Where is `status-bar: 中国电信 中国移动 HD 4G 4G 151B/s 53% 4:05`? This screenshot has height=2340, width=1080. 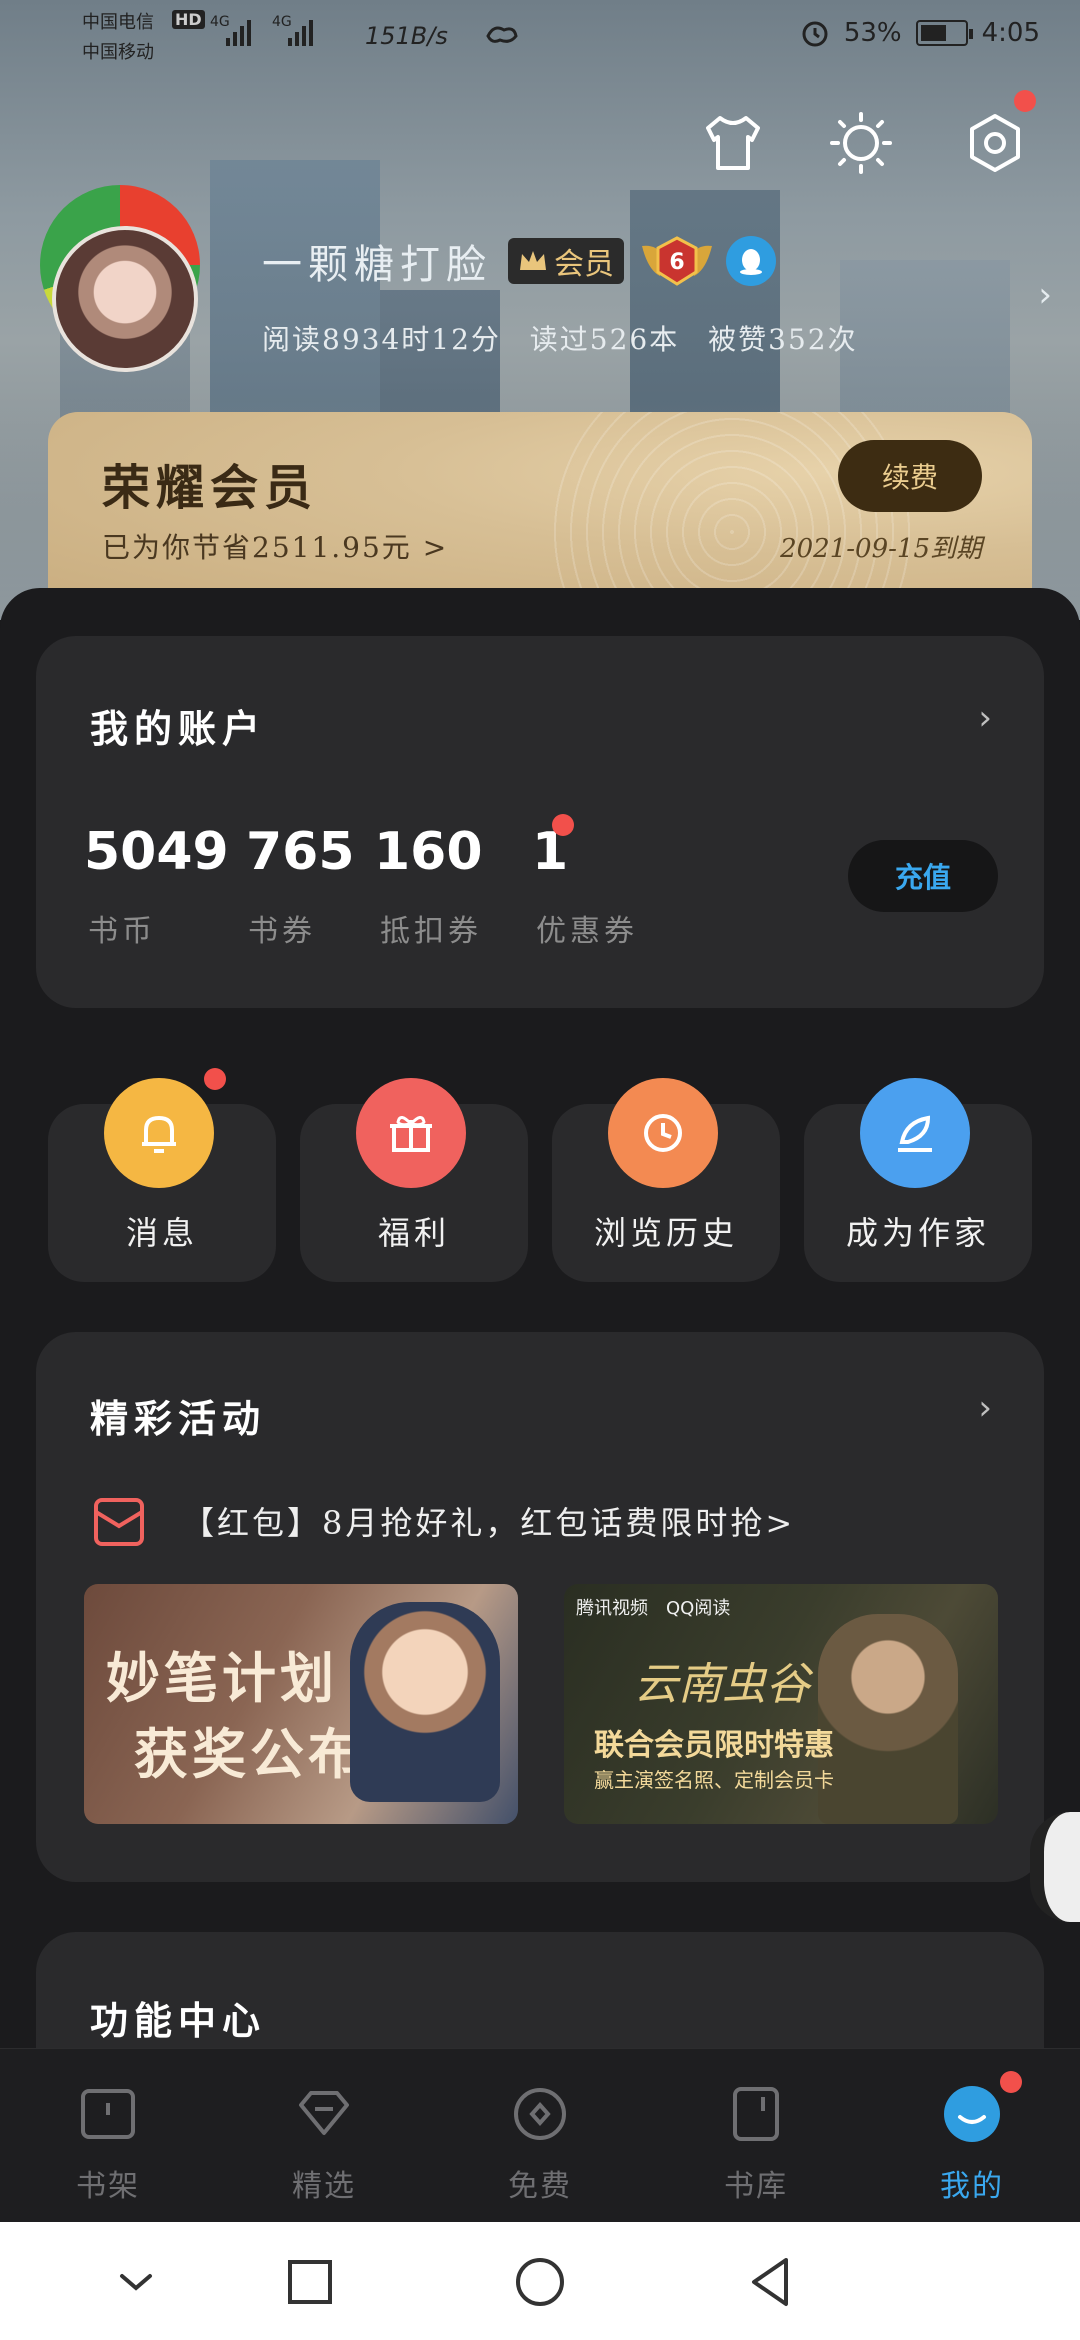
status-bar: 中国电信 中国移动 HD 4G 4G 151B/s 53% 4:05 is located at coordinates (540, 40).